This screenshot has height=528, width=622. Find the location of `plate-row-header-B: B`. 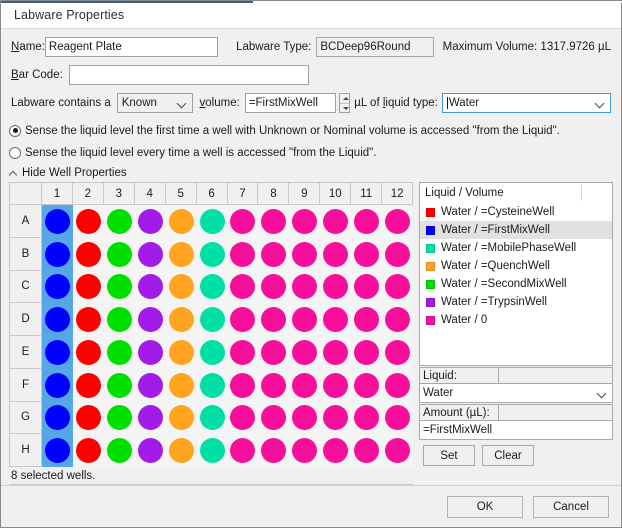

plate-row-header-B: B is located at coordinates (26, 254).